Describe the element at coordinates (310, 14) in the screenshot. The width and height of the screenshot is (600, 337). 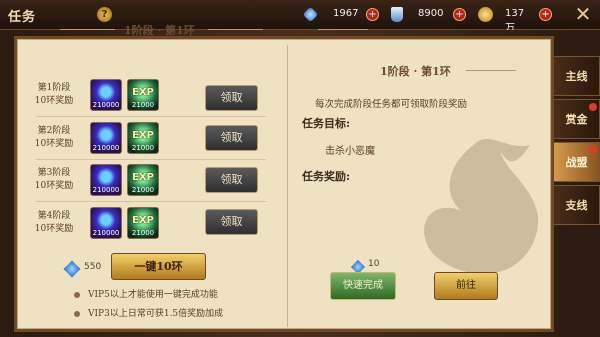
I see `diamond-icon` at that location.